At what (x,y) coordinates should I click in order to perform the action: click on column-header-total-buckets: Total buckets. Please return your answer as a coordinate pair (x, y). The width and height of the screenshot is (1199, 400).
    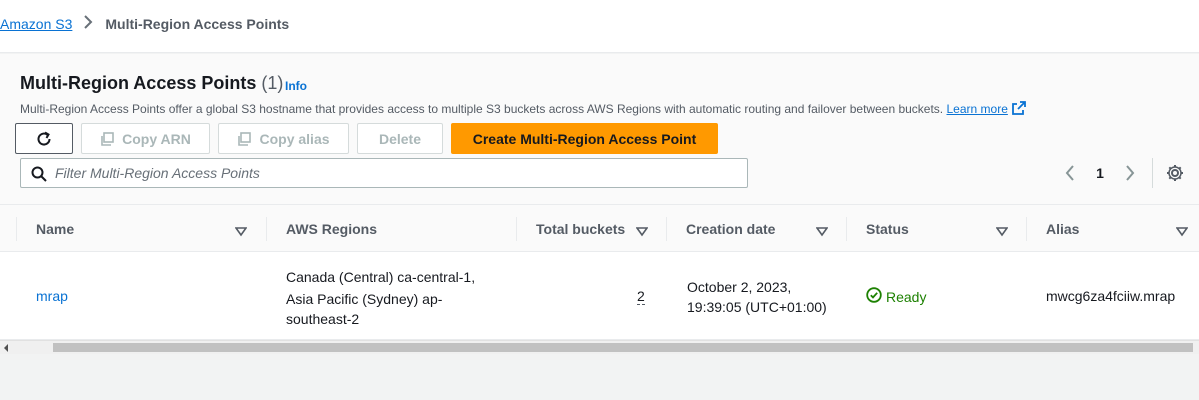
    Looking at the image, I should click on (591, 228).